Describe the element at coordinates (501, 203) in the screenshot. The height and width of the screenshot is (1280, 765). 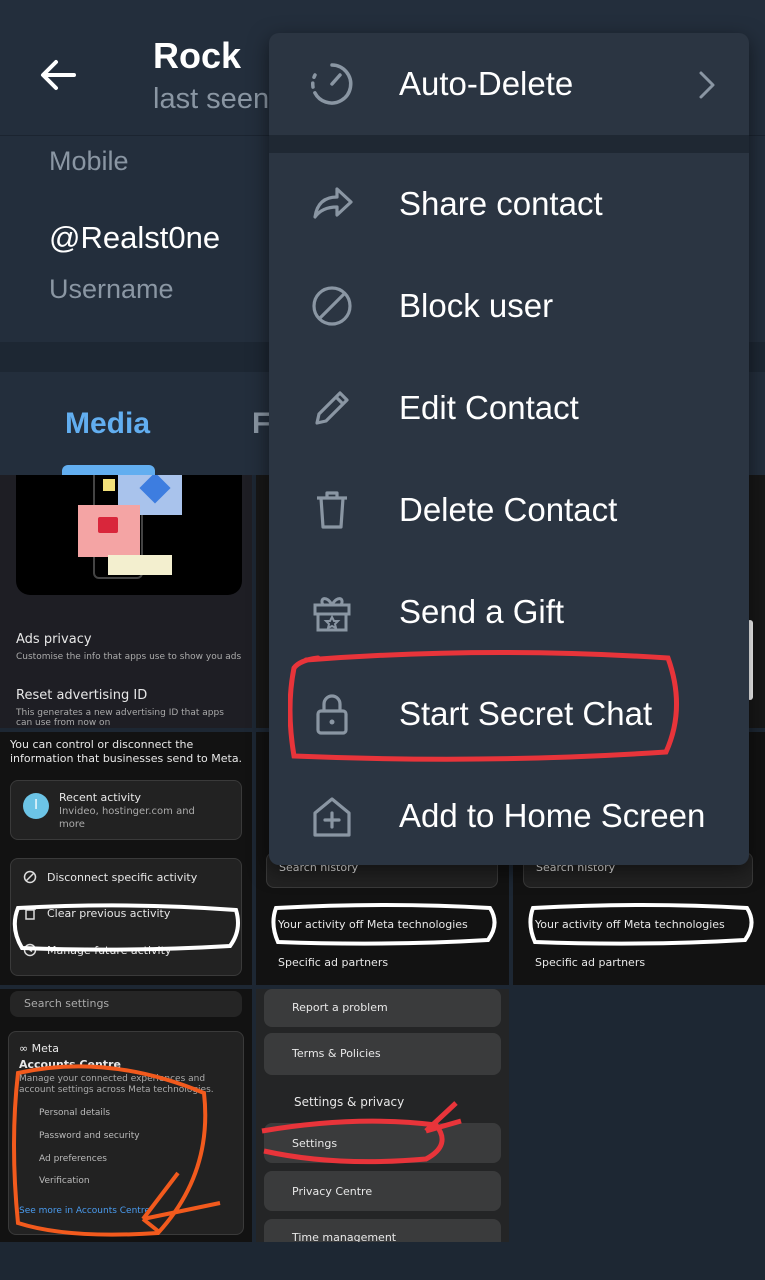
I see `share-contact-label: Share contact` at that location.